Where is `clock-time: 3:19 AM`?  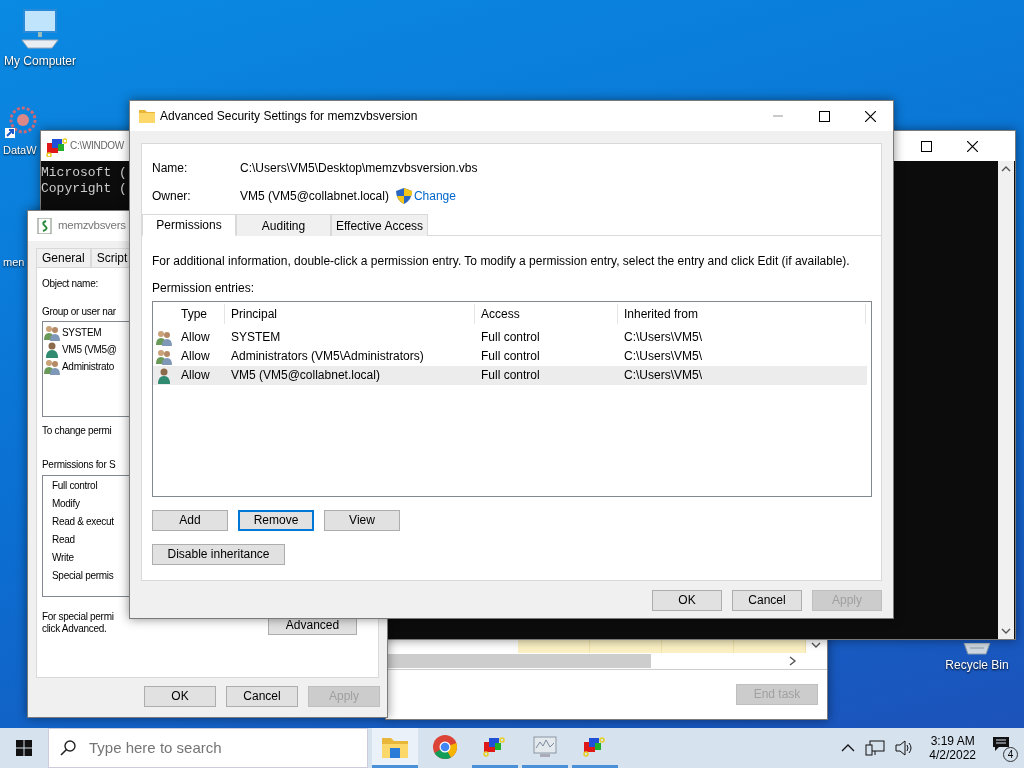 clock-time: 3:19 AM is located at coordinates (952, 740).